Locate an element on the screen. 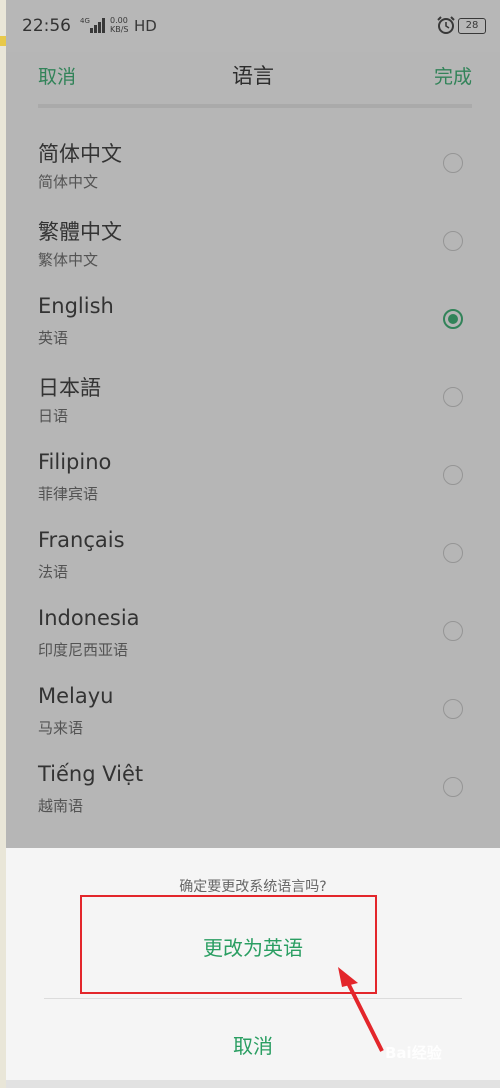  annotation-arrow-icon is located at coordinates (361, 1009).